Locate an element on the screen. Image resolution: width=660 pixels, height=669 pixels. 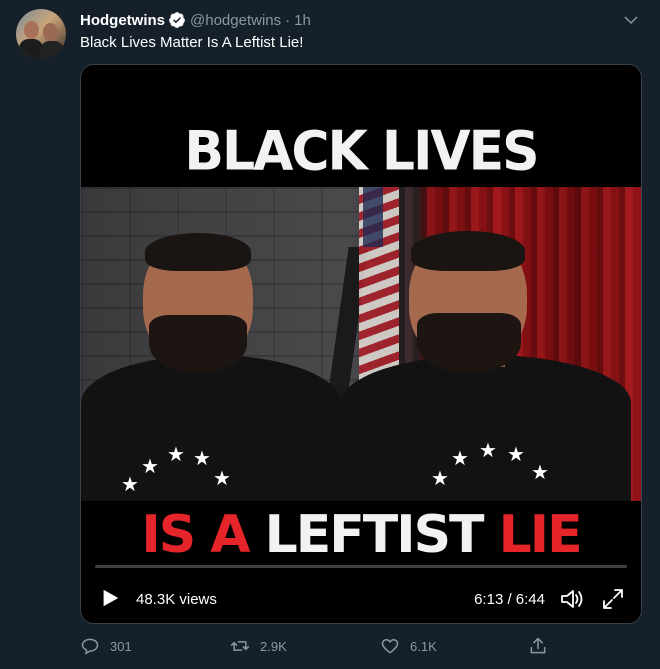
tweet-header: Hodgetwins @hodgetwins · 1h is located at coordinates (195, 20).